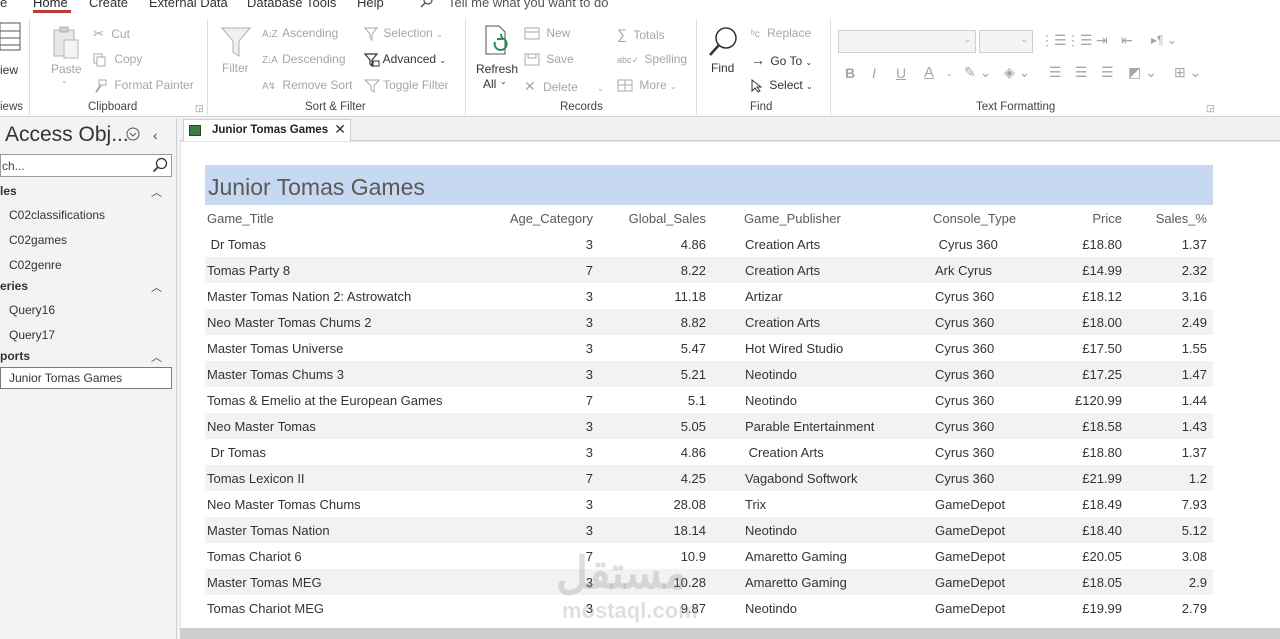 Image resolution: width=1280 pixels, height=639 pixels. I want to click on nav-section-queries: eries ︿, so click(86, 288).